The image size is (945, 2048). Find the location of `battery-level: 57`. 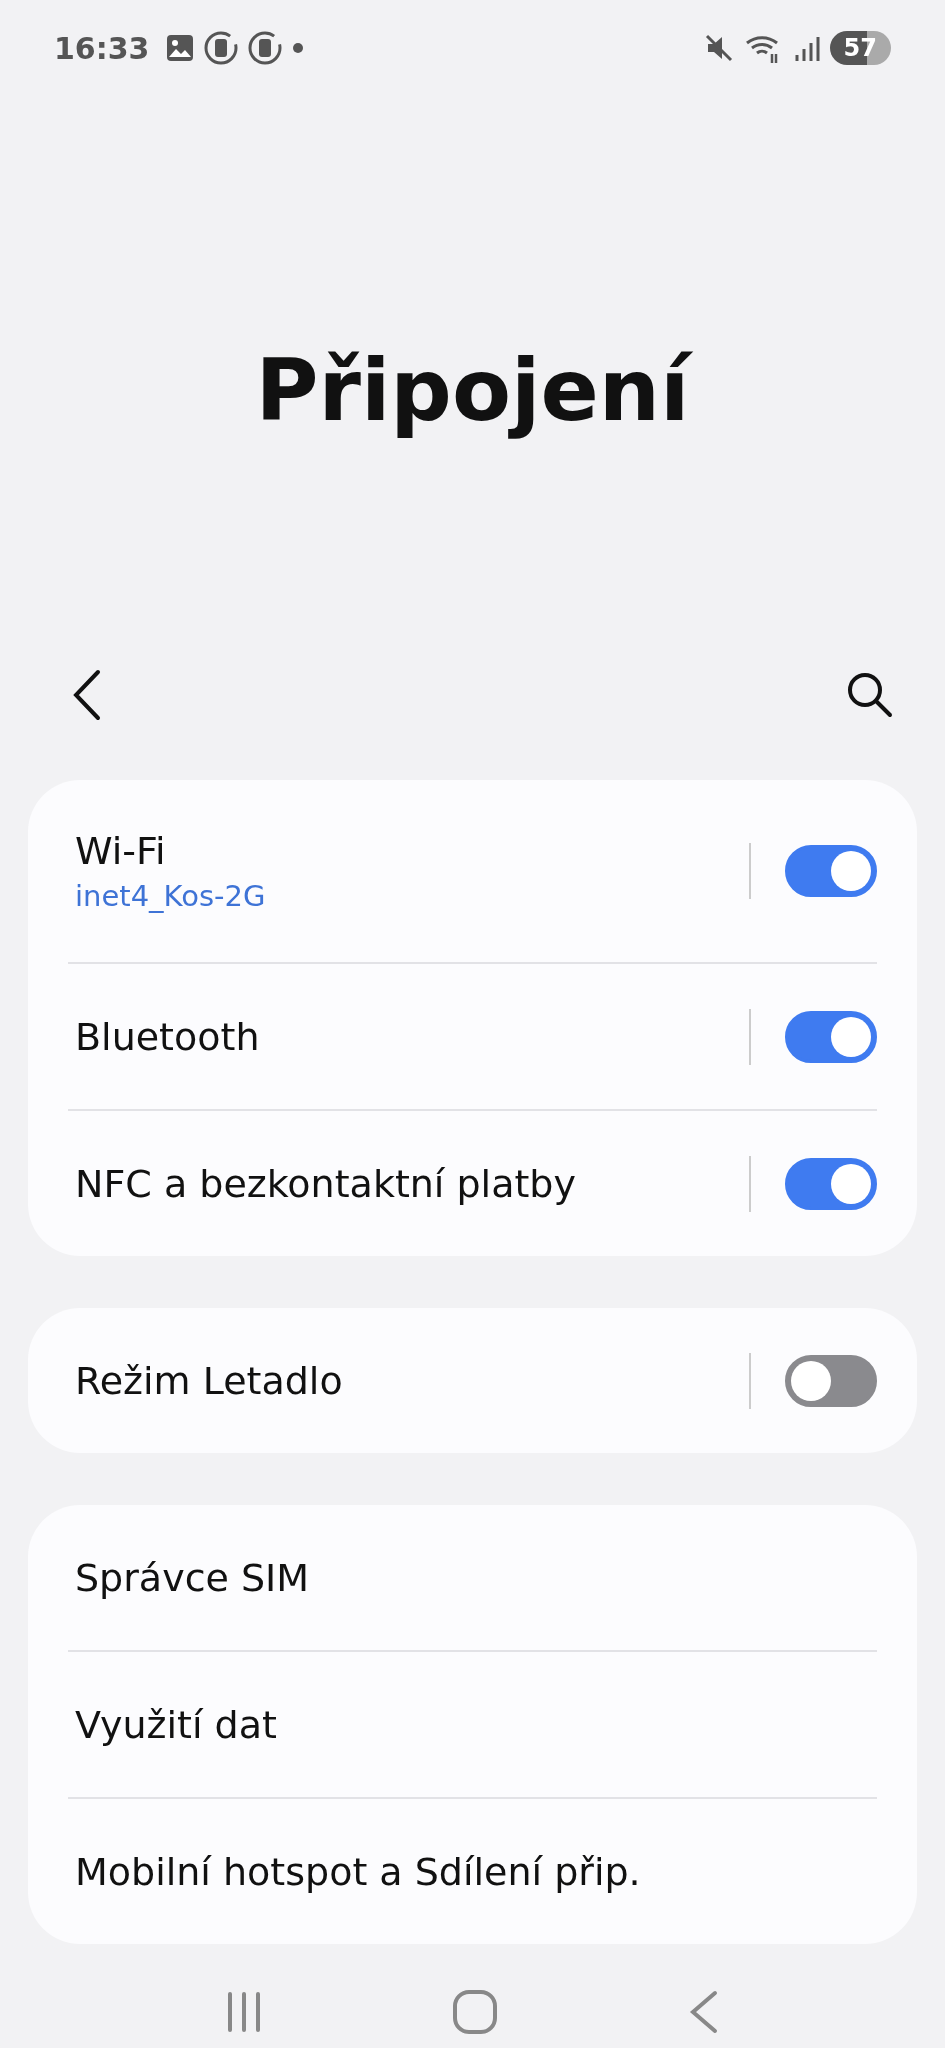

battery-level: 57 is located at coordinates (860, 48).